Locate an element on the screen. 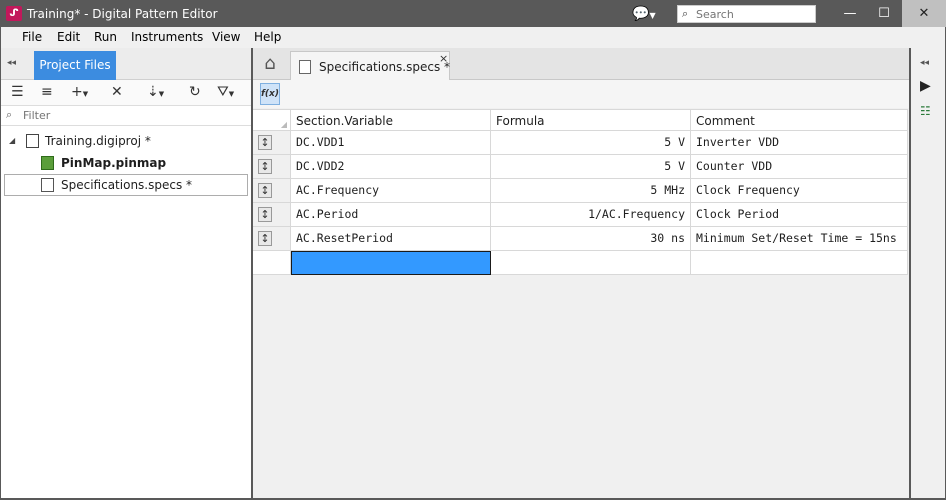 This screenshot has height=500, width=946. comment-cell: Clock Frequency is located at coordinates (799, 191).